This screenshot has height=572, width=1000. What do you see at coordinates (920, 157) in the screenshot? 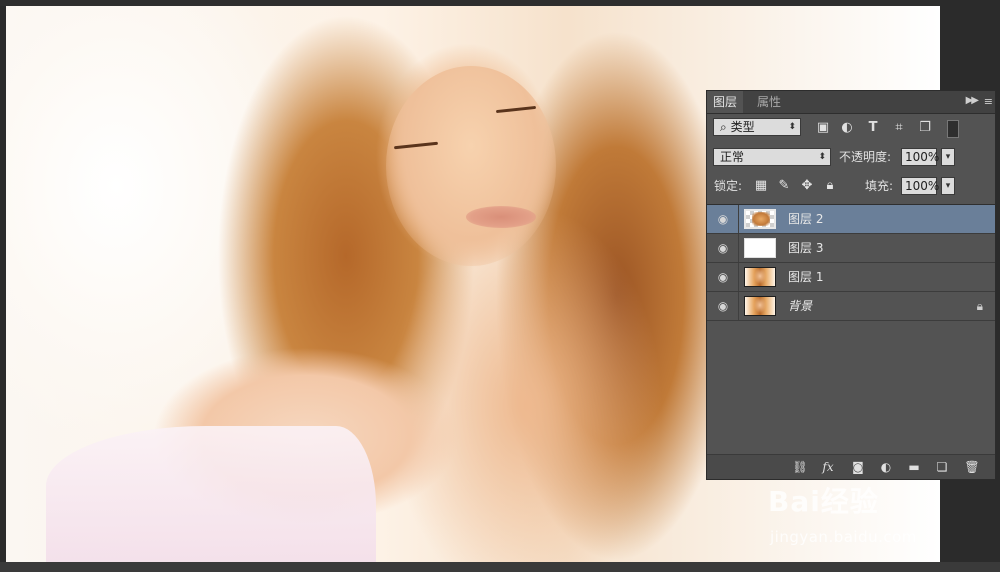
I see `opacity-input: 100%` at bounding box center [920, 157].